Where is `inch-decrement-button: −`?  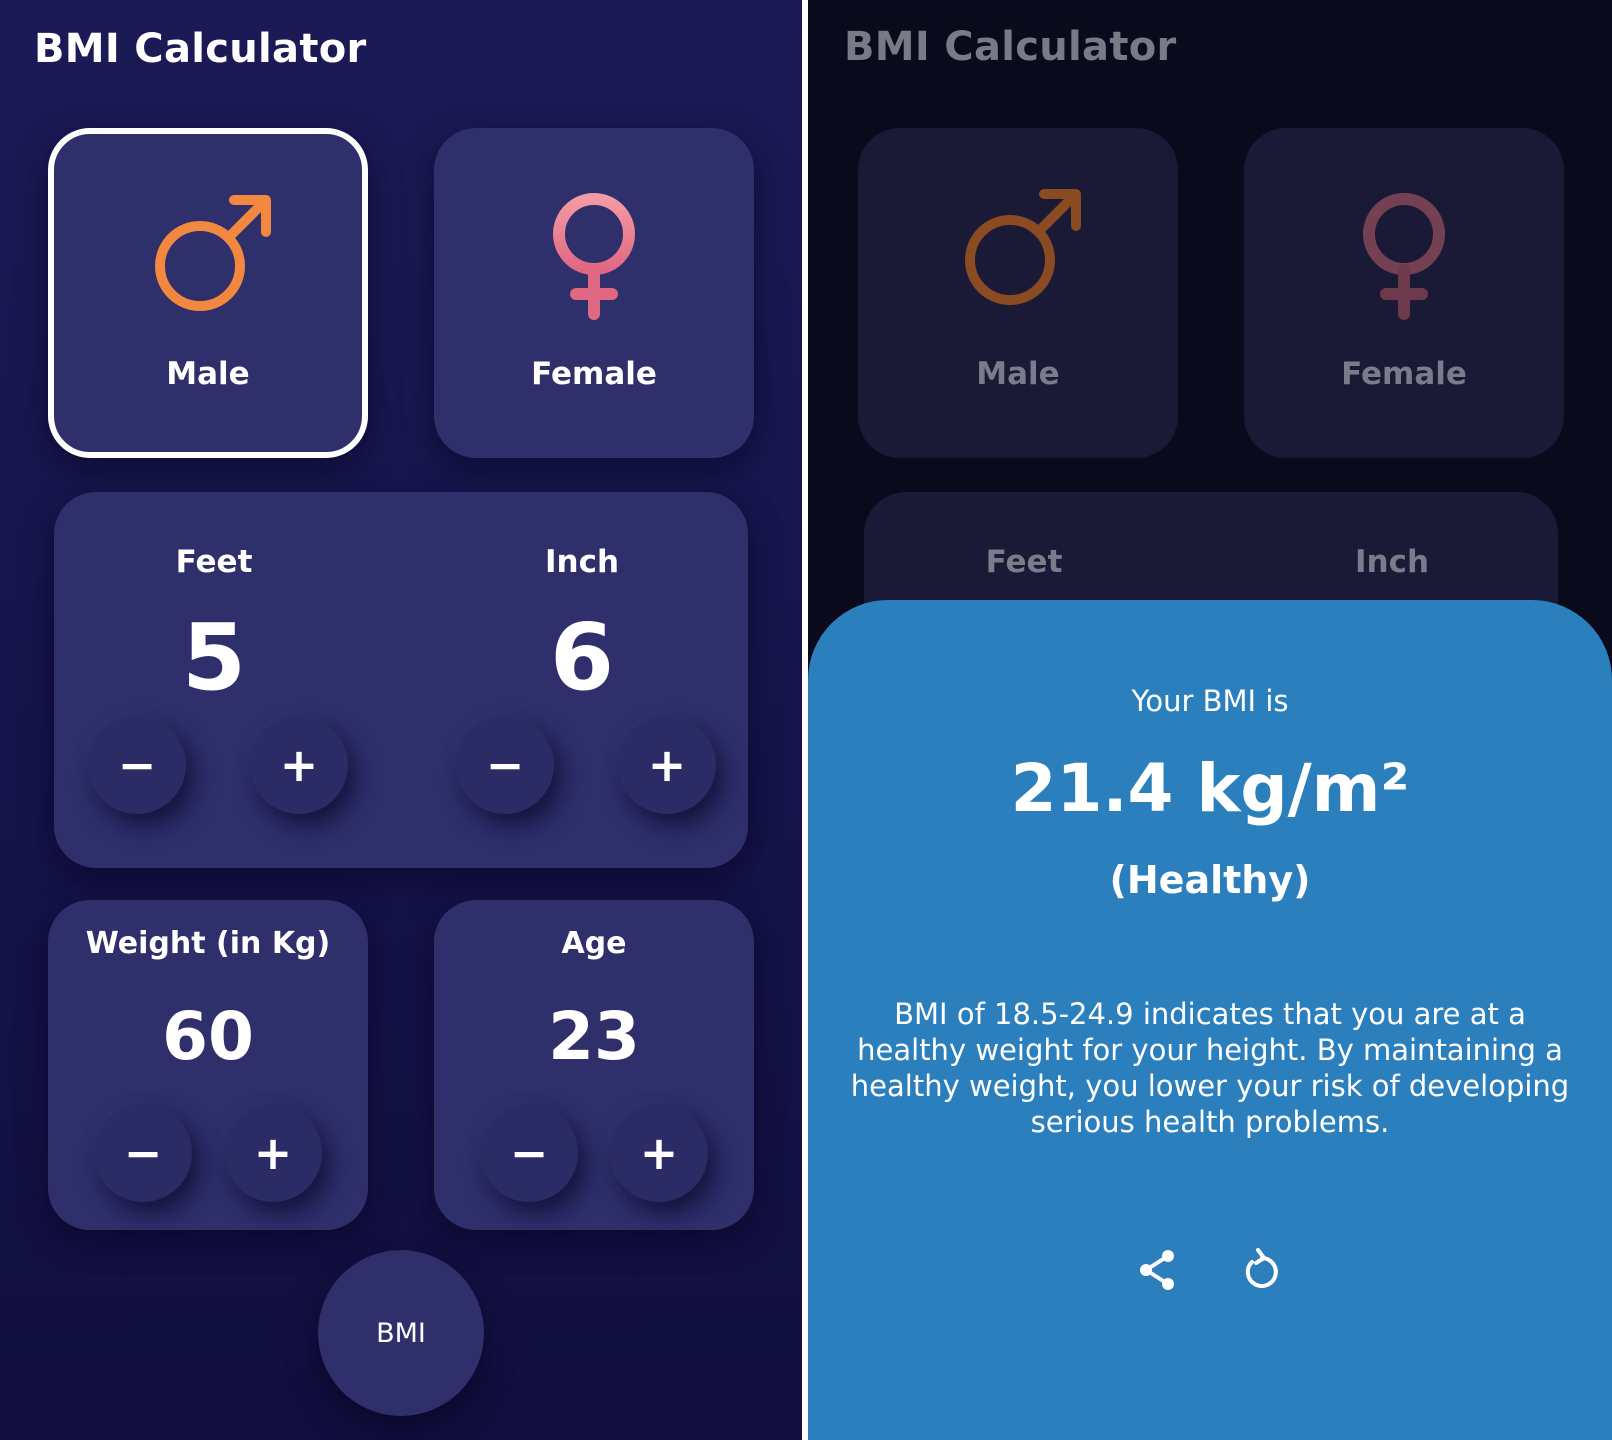
inch-decrement-button: − is located at coordinates (505, 765).